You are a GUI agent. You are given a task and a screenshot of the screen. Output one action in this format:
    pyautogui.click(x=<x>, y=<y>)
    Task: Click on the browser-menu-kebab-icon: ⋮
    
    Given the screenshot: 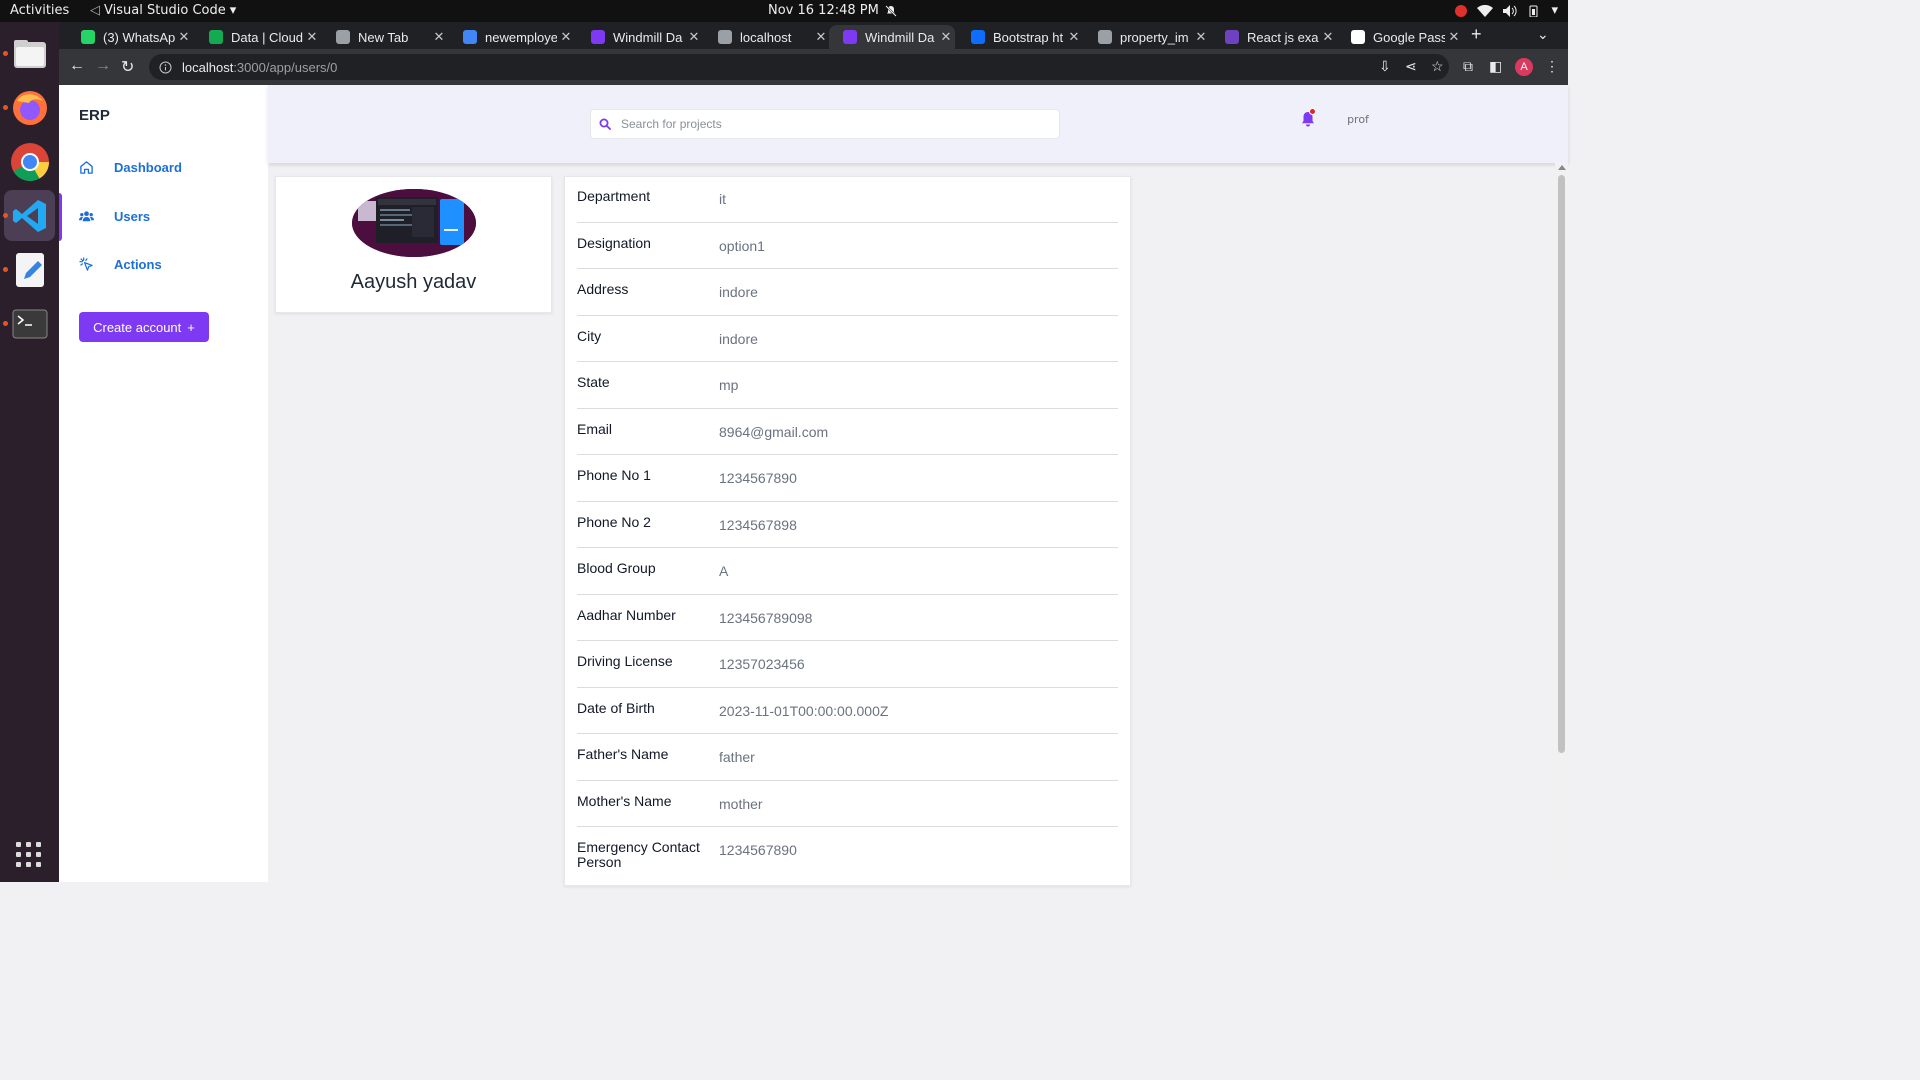 What is the action you would take?
    pyautogui.click(x=1552, y=66)
    